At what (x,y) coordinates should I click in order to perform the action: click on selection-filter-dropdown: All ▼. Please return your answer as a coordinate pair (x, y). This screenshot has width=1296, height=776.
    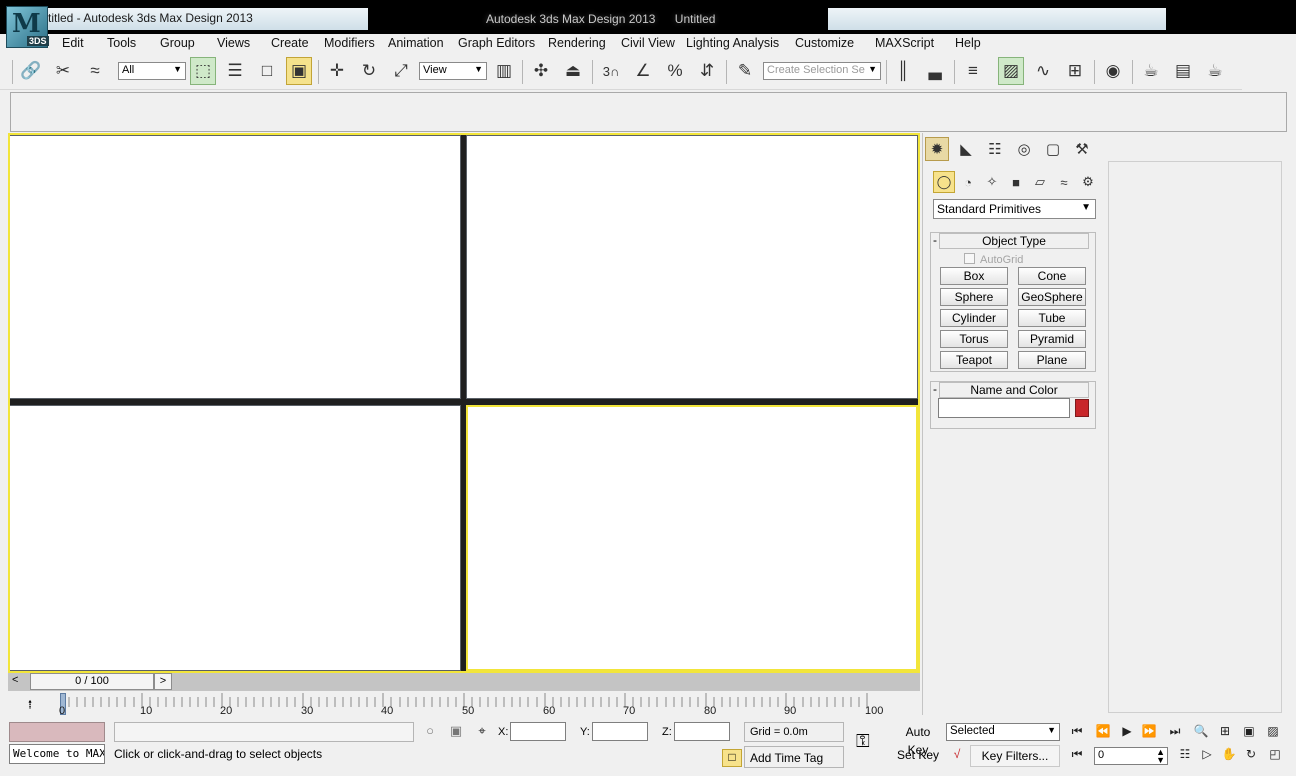
    Looking at the image, I should click on (152, 71).